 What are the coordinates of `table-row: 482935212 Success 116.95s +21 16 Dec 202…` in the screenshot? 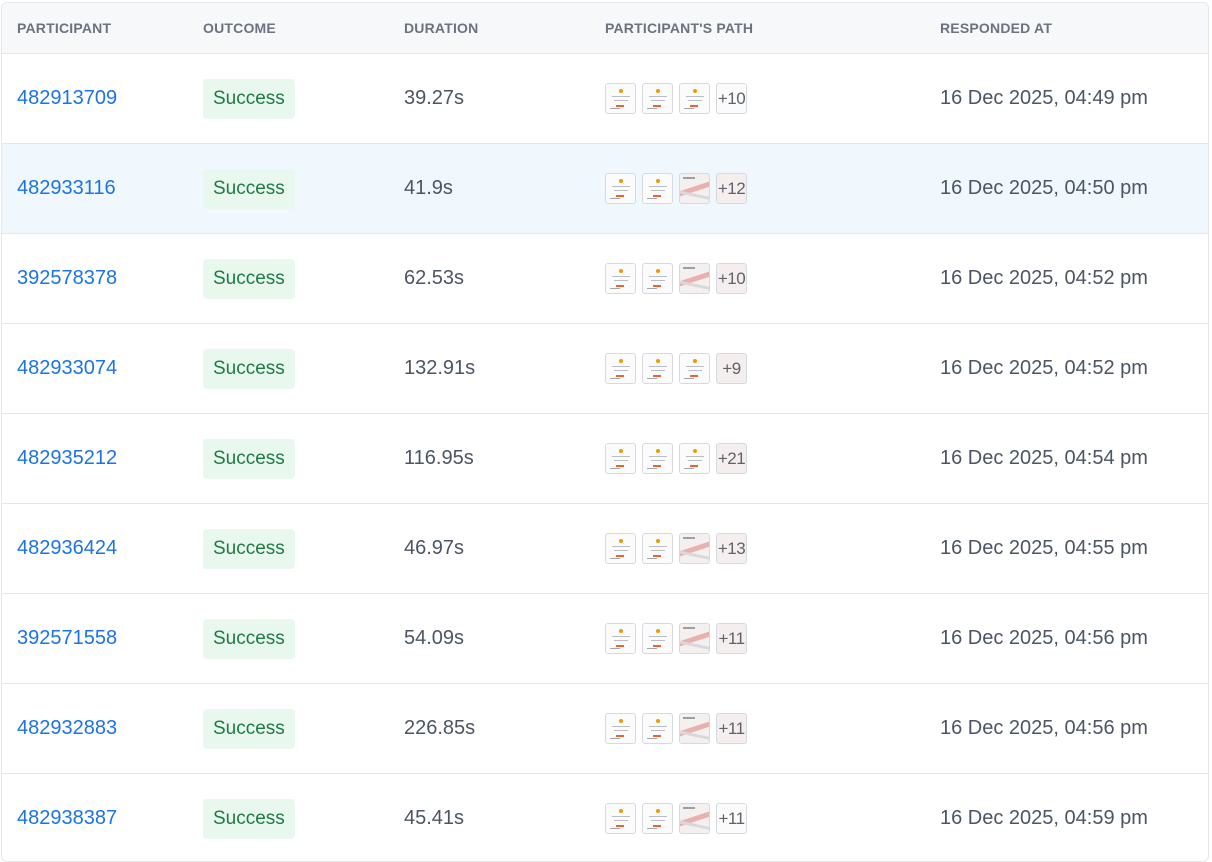 It's located at (605, 459).